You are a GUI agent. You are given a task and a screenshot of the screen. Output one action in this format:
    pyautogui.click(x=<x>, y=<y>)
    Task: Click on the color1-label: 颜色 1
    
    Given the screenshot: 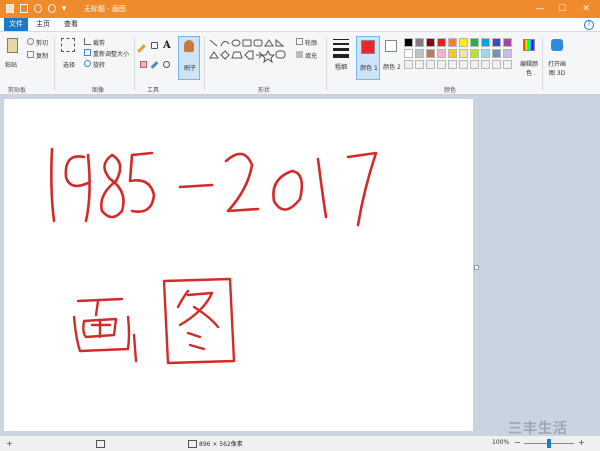 What is the action you would take?
    pyautogui.click(x=369, y=68)
    